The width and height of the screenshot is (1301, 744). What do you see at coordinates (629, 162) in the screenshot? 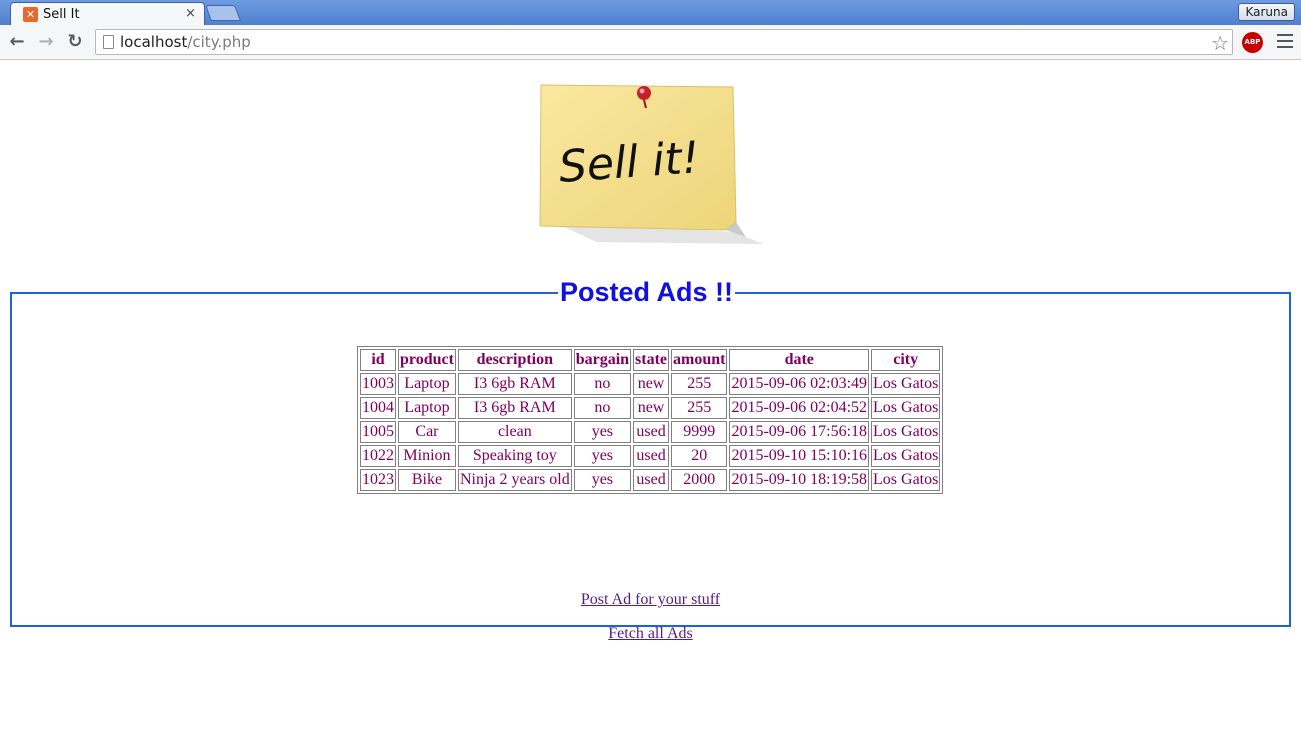
I see `logo-text: Sell it!` at bounding box center [629, 162].